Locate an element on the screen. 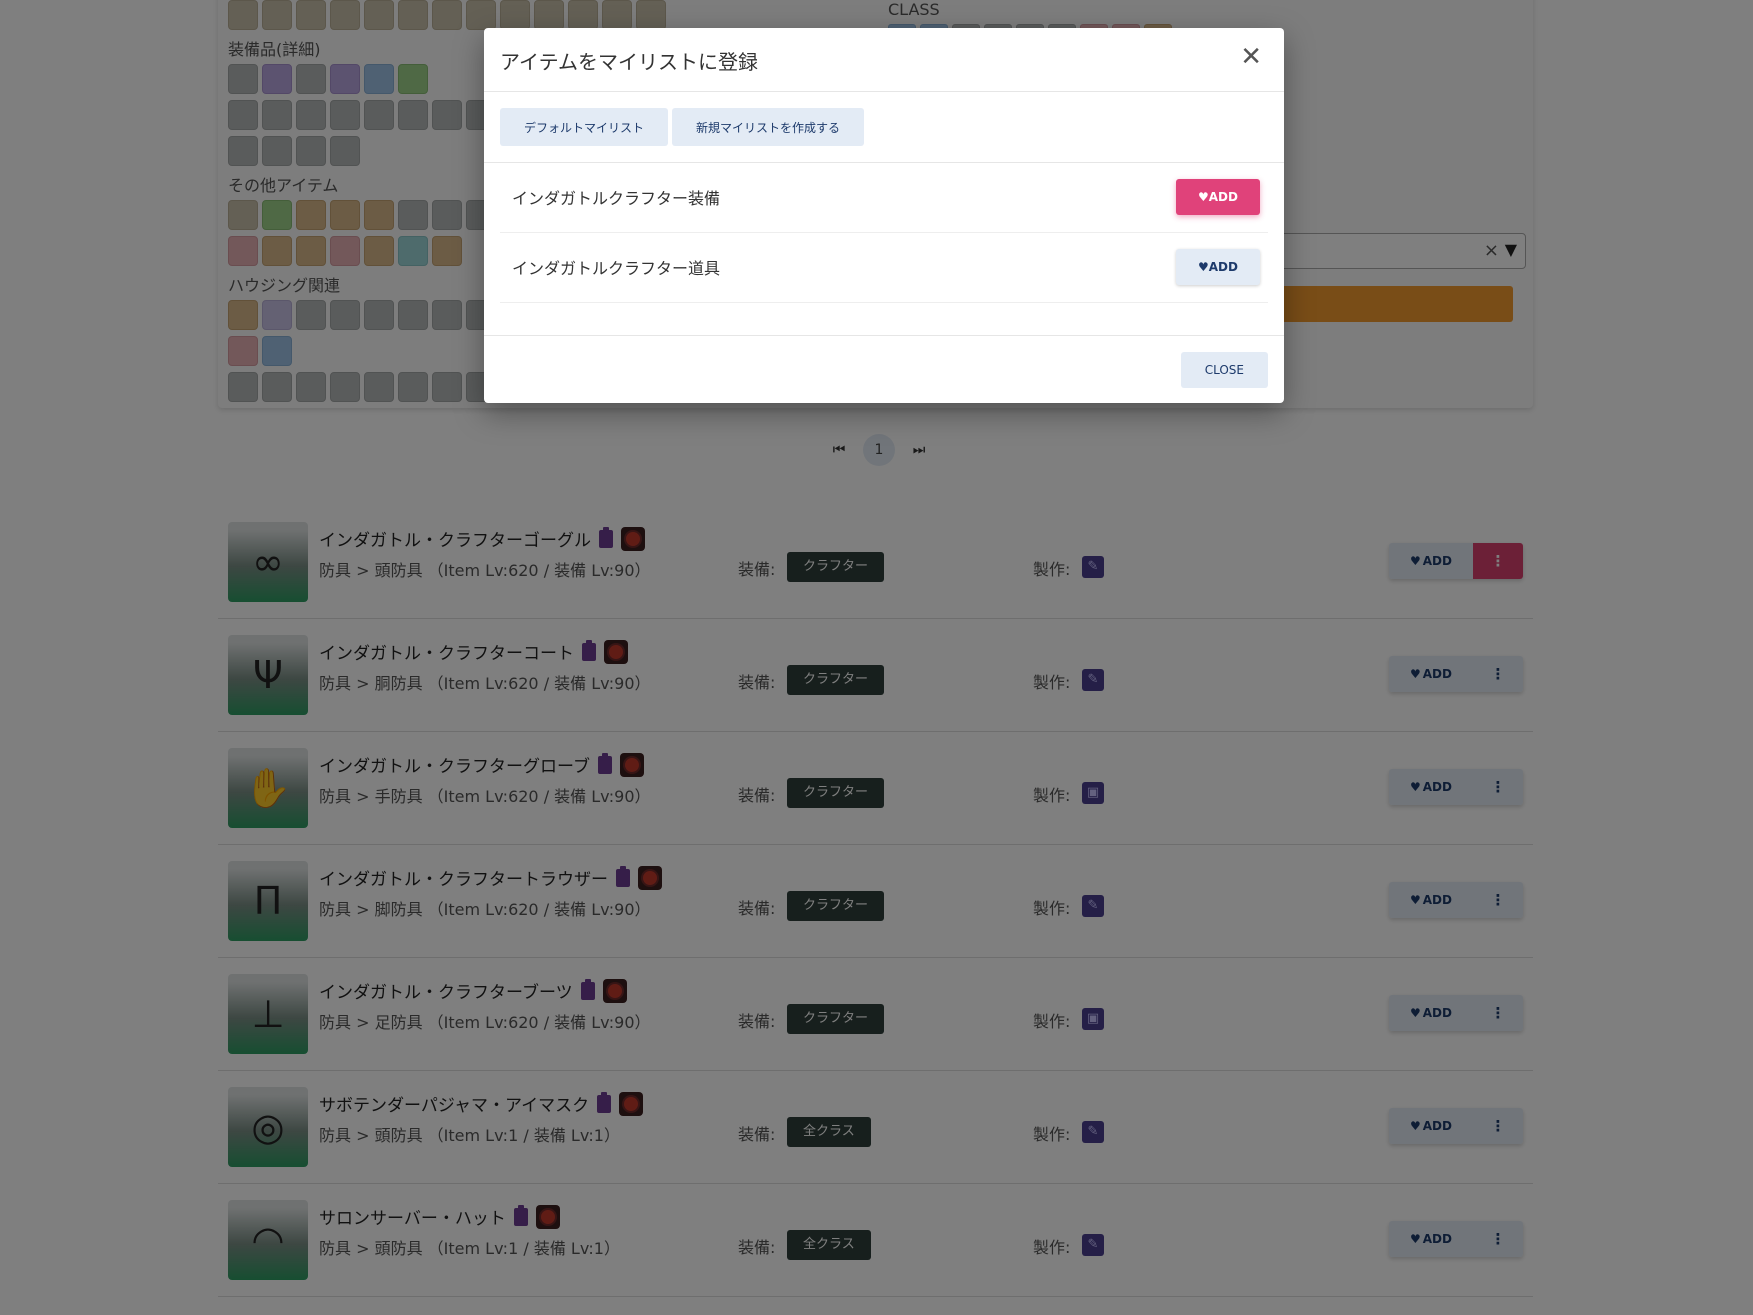 The image size is (1753, 1315). default-mylist-button: デフォルトマイリスト is located at coordinates (584, 127).